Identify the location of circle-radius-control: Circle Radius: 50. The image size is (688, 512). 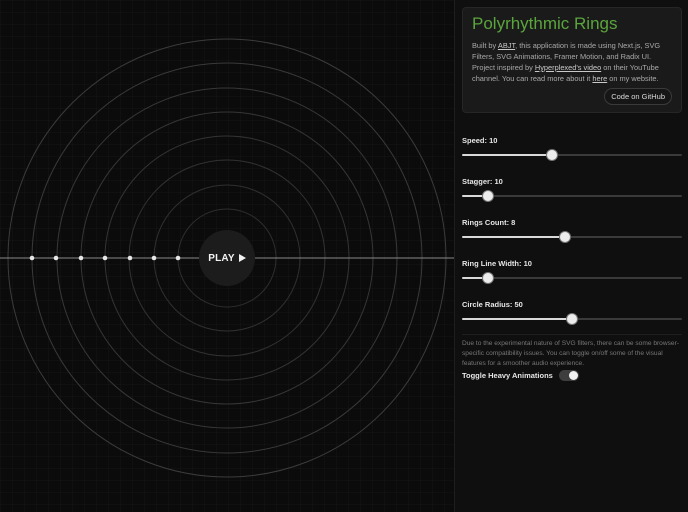
(572, 315).